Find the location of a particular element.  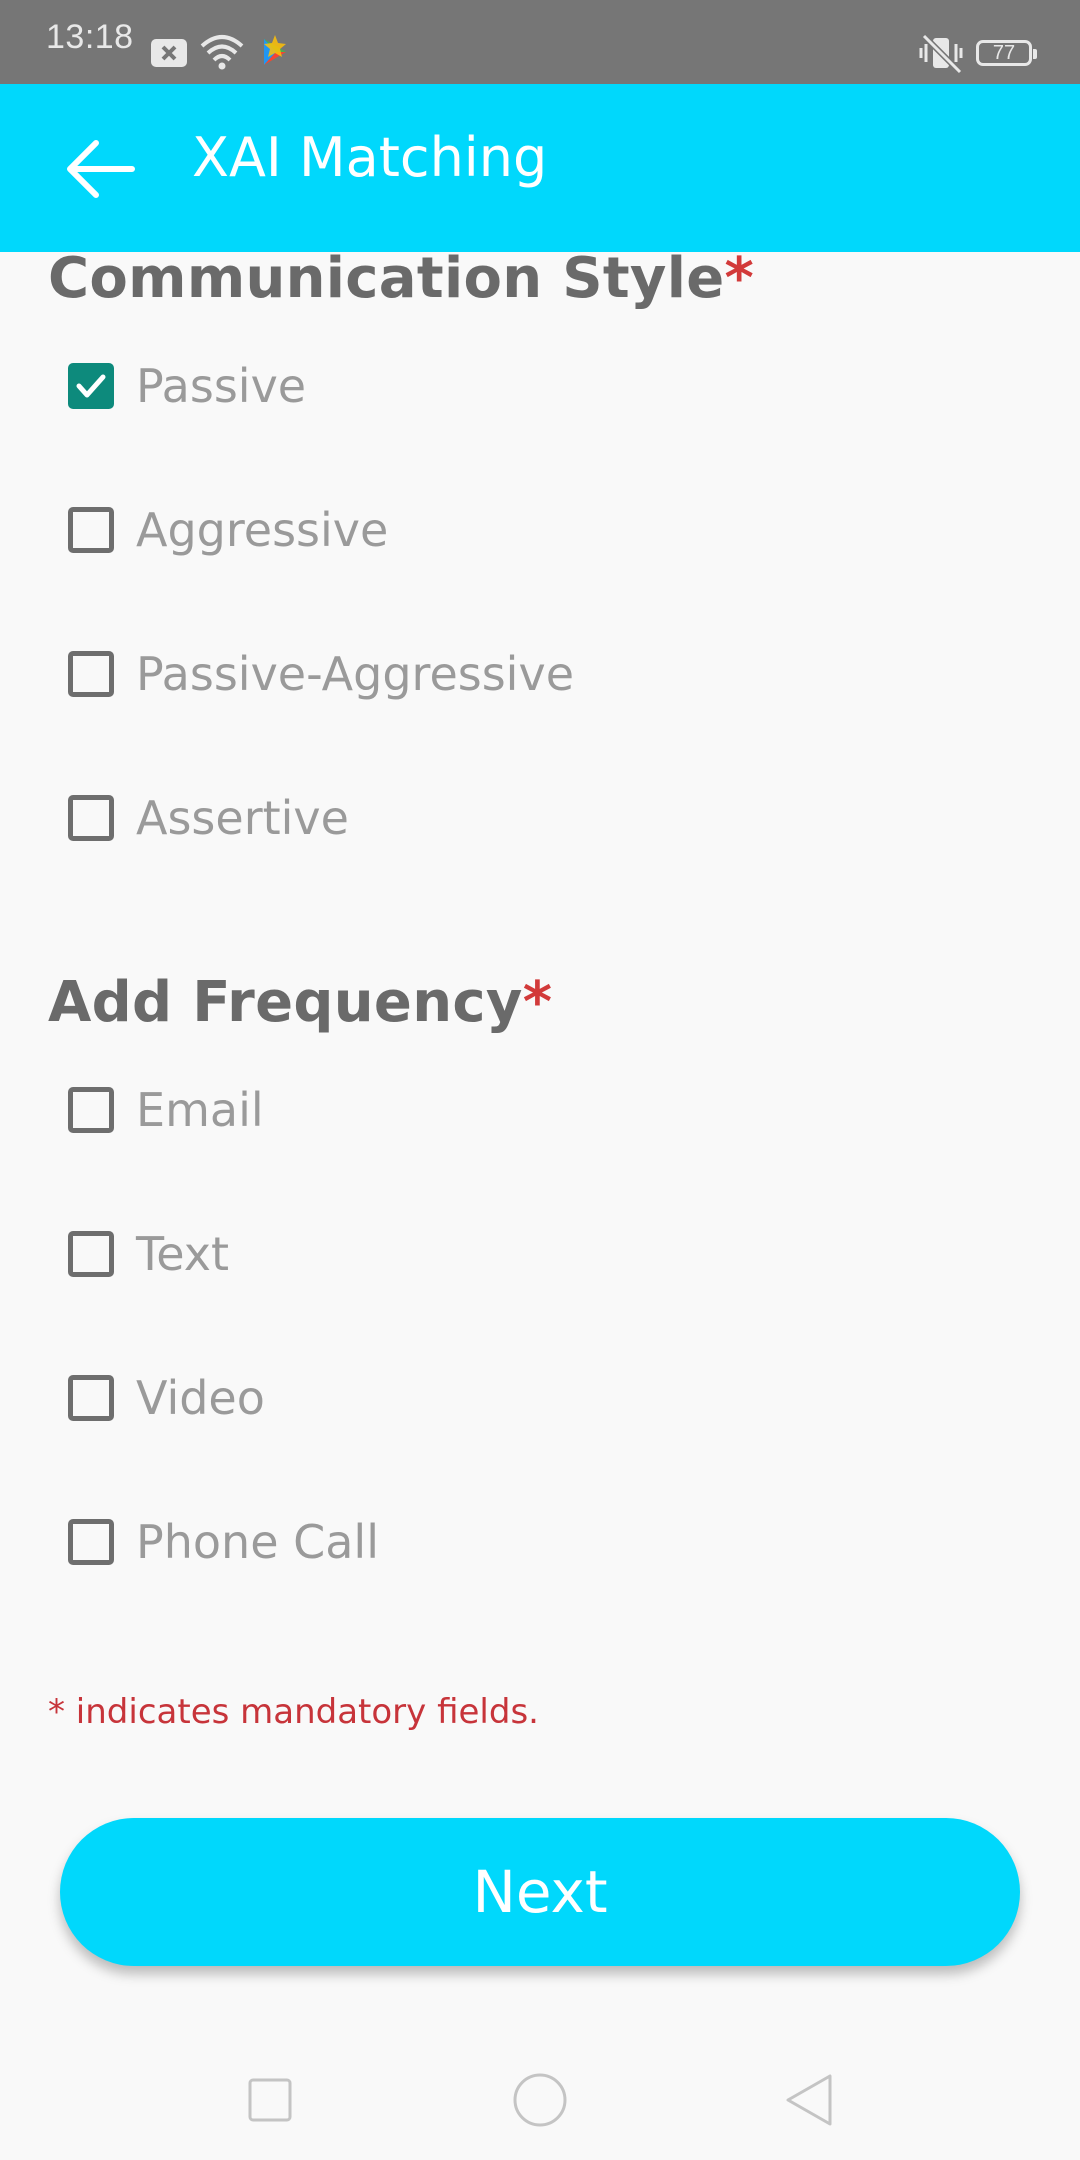

checkbox-option-passive-aggressive: Passive-Aggressive is located at coordinates (321, 674).